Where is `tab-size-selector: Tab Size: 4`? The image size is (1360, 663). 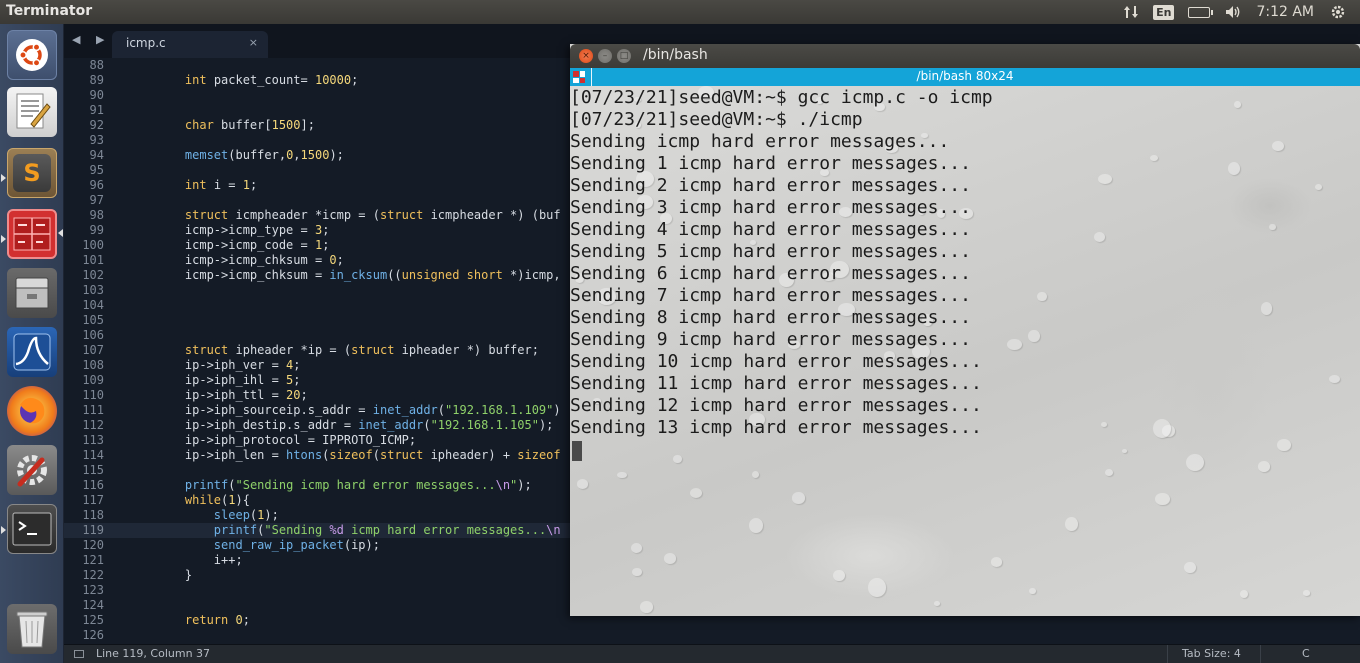 tab-size-selector: Tab Size: 4 is located at coordinates (1211, 653).